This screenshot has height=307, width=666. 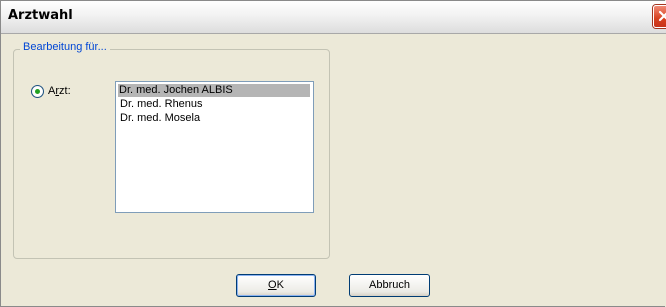 What do you see at coordinates (389, 285) in the screenshot?
I see `cancel-button: Abbruch` at bounding box center [389, 285].